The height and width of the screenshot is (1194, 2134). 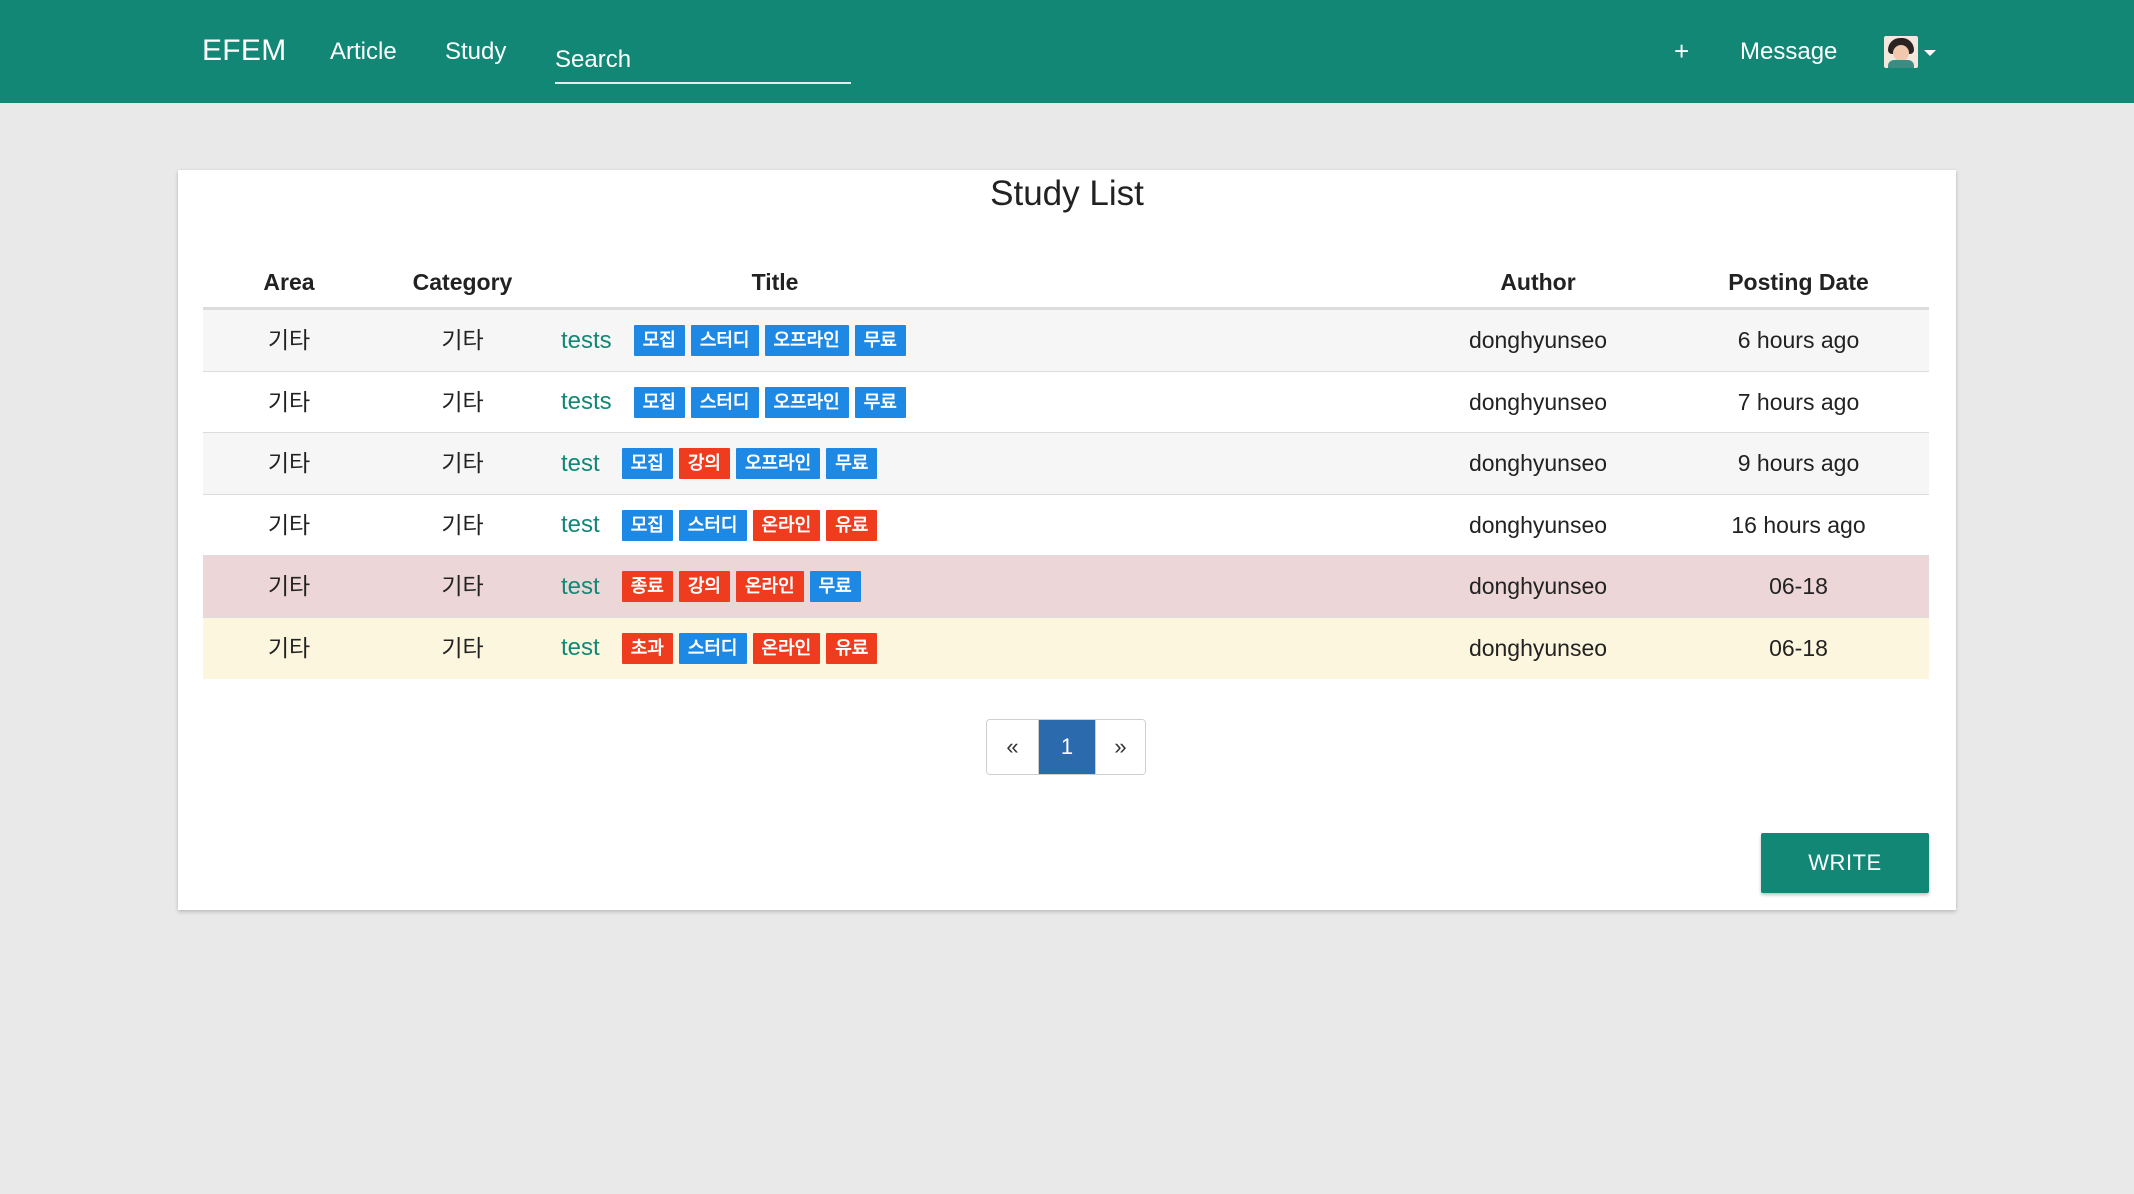 I want to click on user-menu-dropdown, so click(x=1910, y=53).